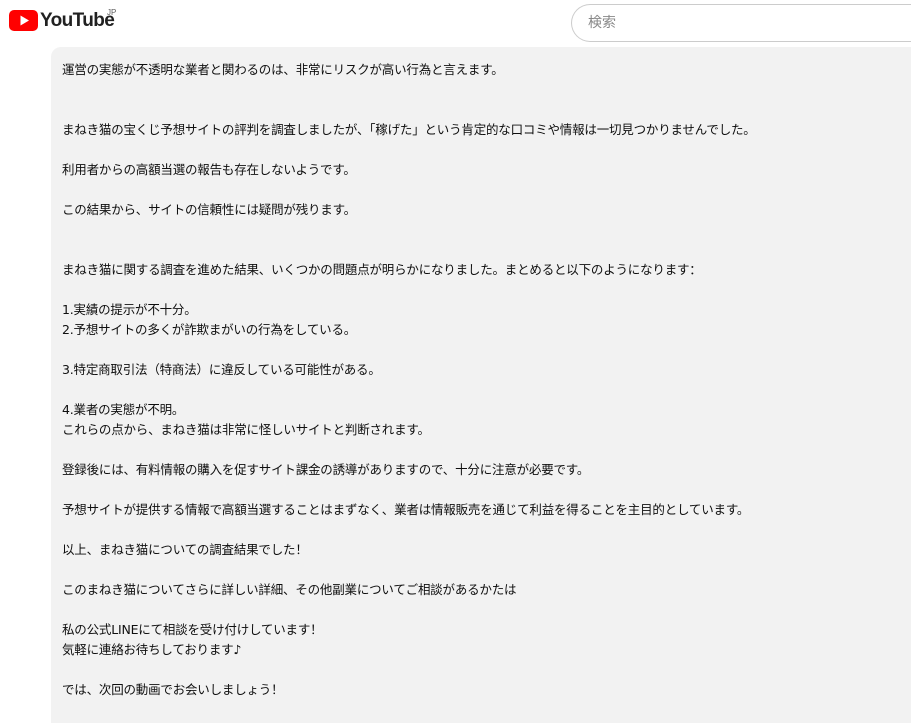  What do you see at coordinates (192, 629) in the screenshot?
I see `description-line: 私の公式LINEにて相談を受け付けしています！` at bounding box center [192, 629].